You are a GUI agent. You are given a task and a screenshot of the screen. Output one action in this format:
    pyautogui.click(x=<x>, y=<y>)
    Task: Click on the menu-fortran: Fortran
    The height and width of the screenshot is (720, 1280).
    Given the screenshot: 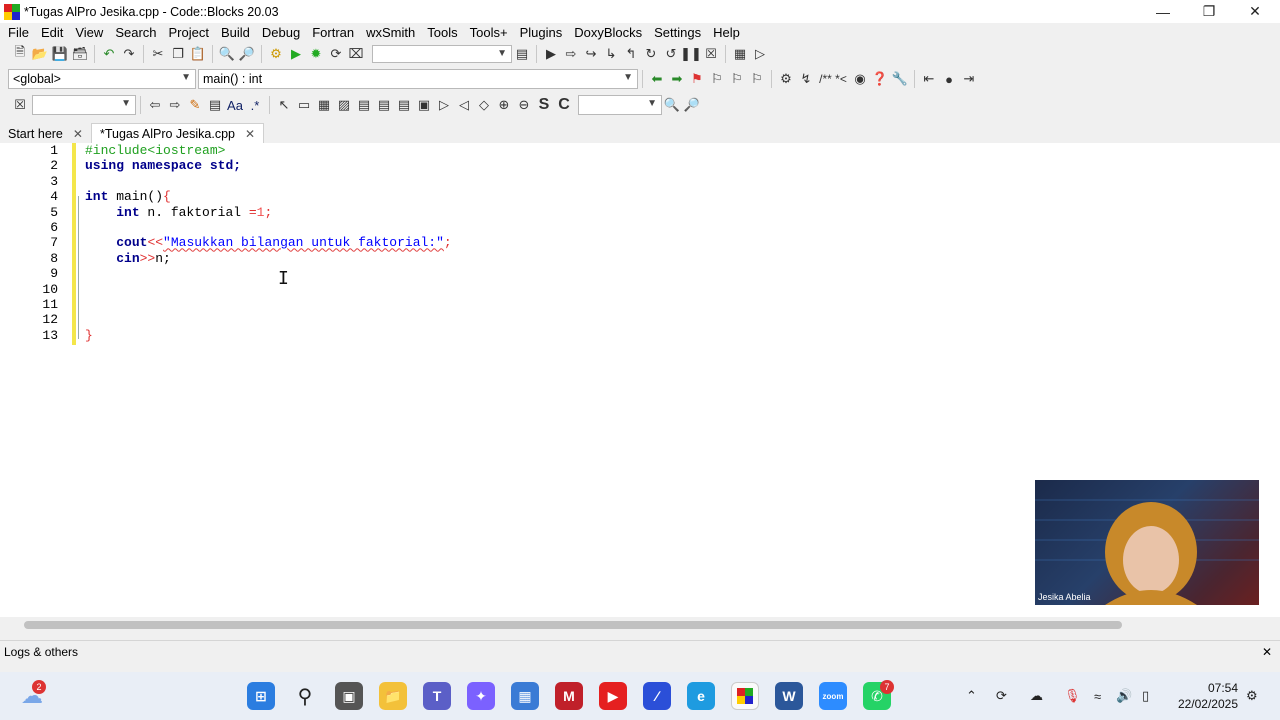 What is the action you would take?
    pyautogui.click(x=333, y=33)
    